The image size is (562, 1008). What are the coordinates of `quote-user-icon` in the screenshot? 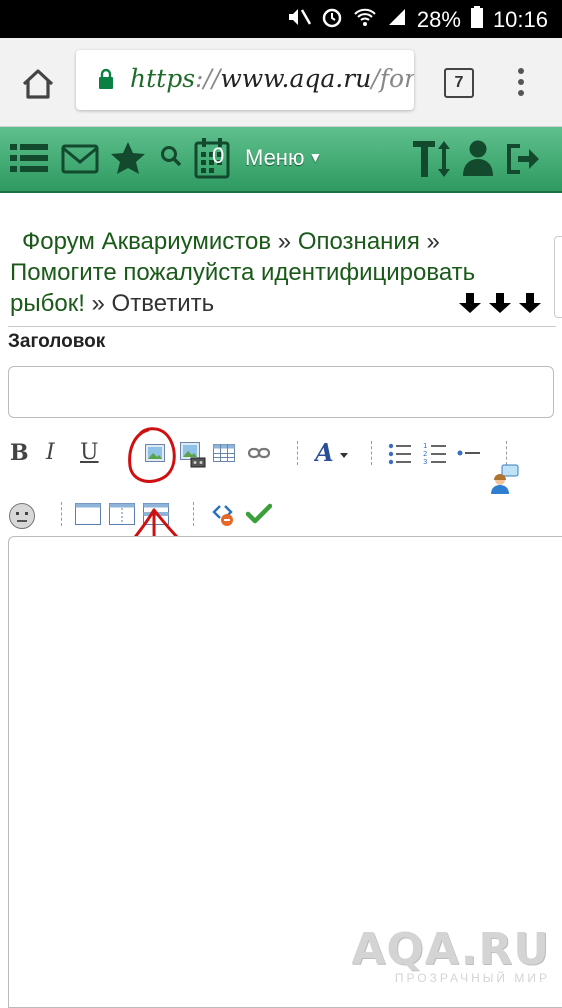 It's located at (505, 479).